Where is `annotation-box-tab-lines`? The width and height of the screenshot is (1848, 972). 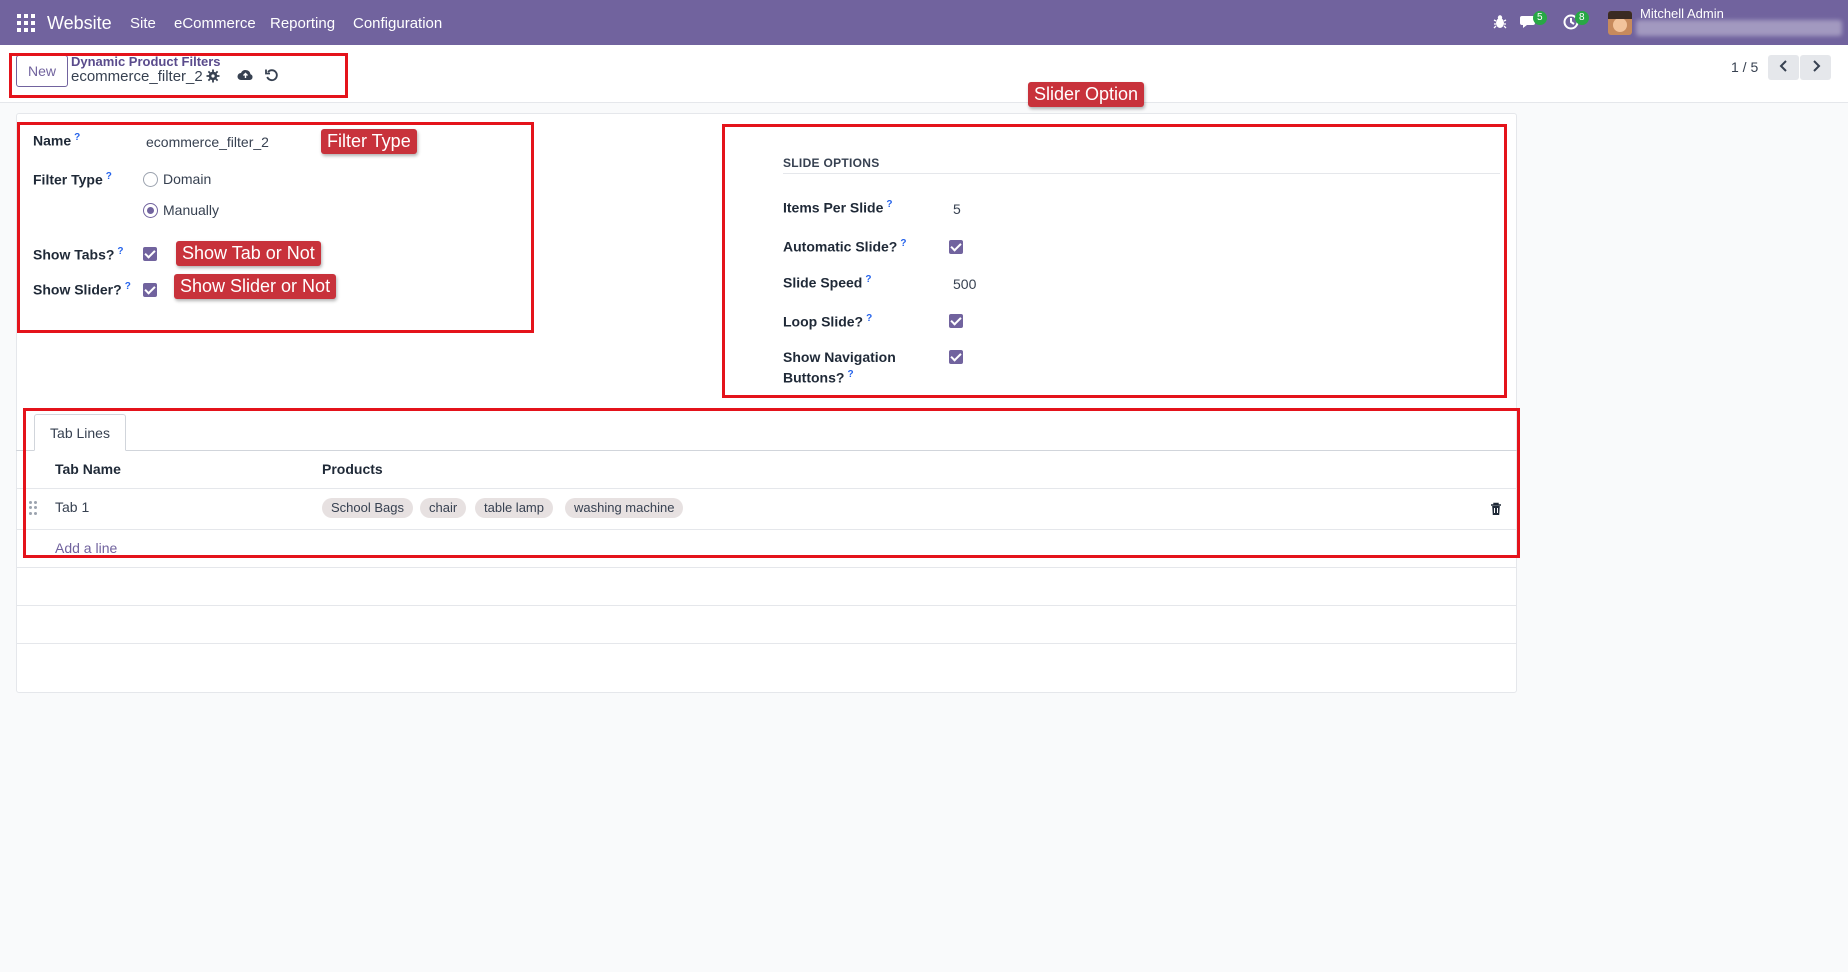
annotation-box-tab-lines is located at coordinates (771, 483).